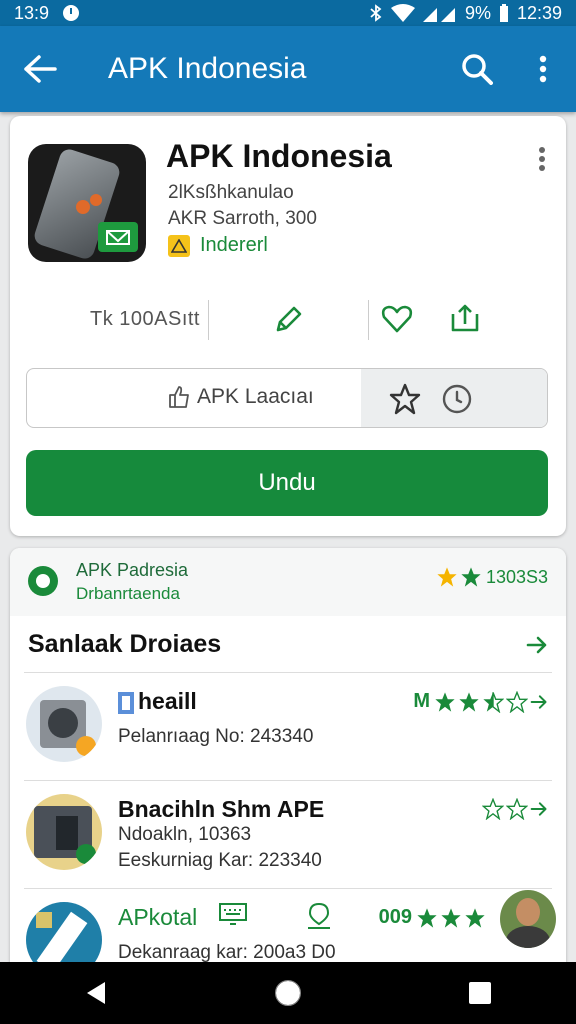  I want to click on triangle-back-icon, so click(96, 993).